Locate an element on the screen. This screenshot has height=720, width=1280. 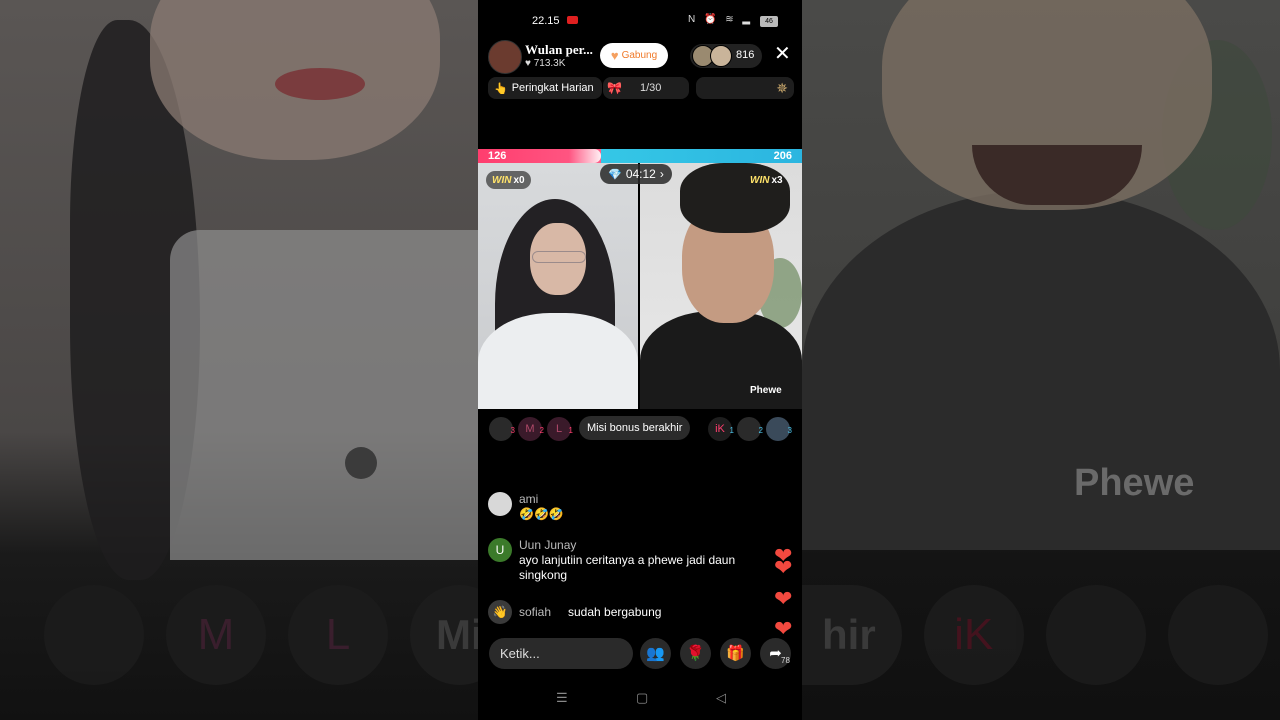
bg-bubbles-right: hir iK is located at coordinates (1035, 635).